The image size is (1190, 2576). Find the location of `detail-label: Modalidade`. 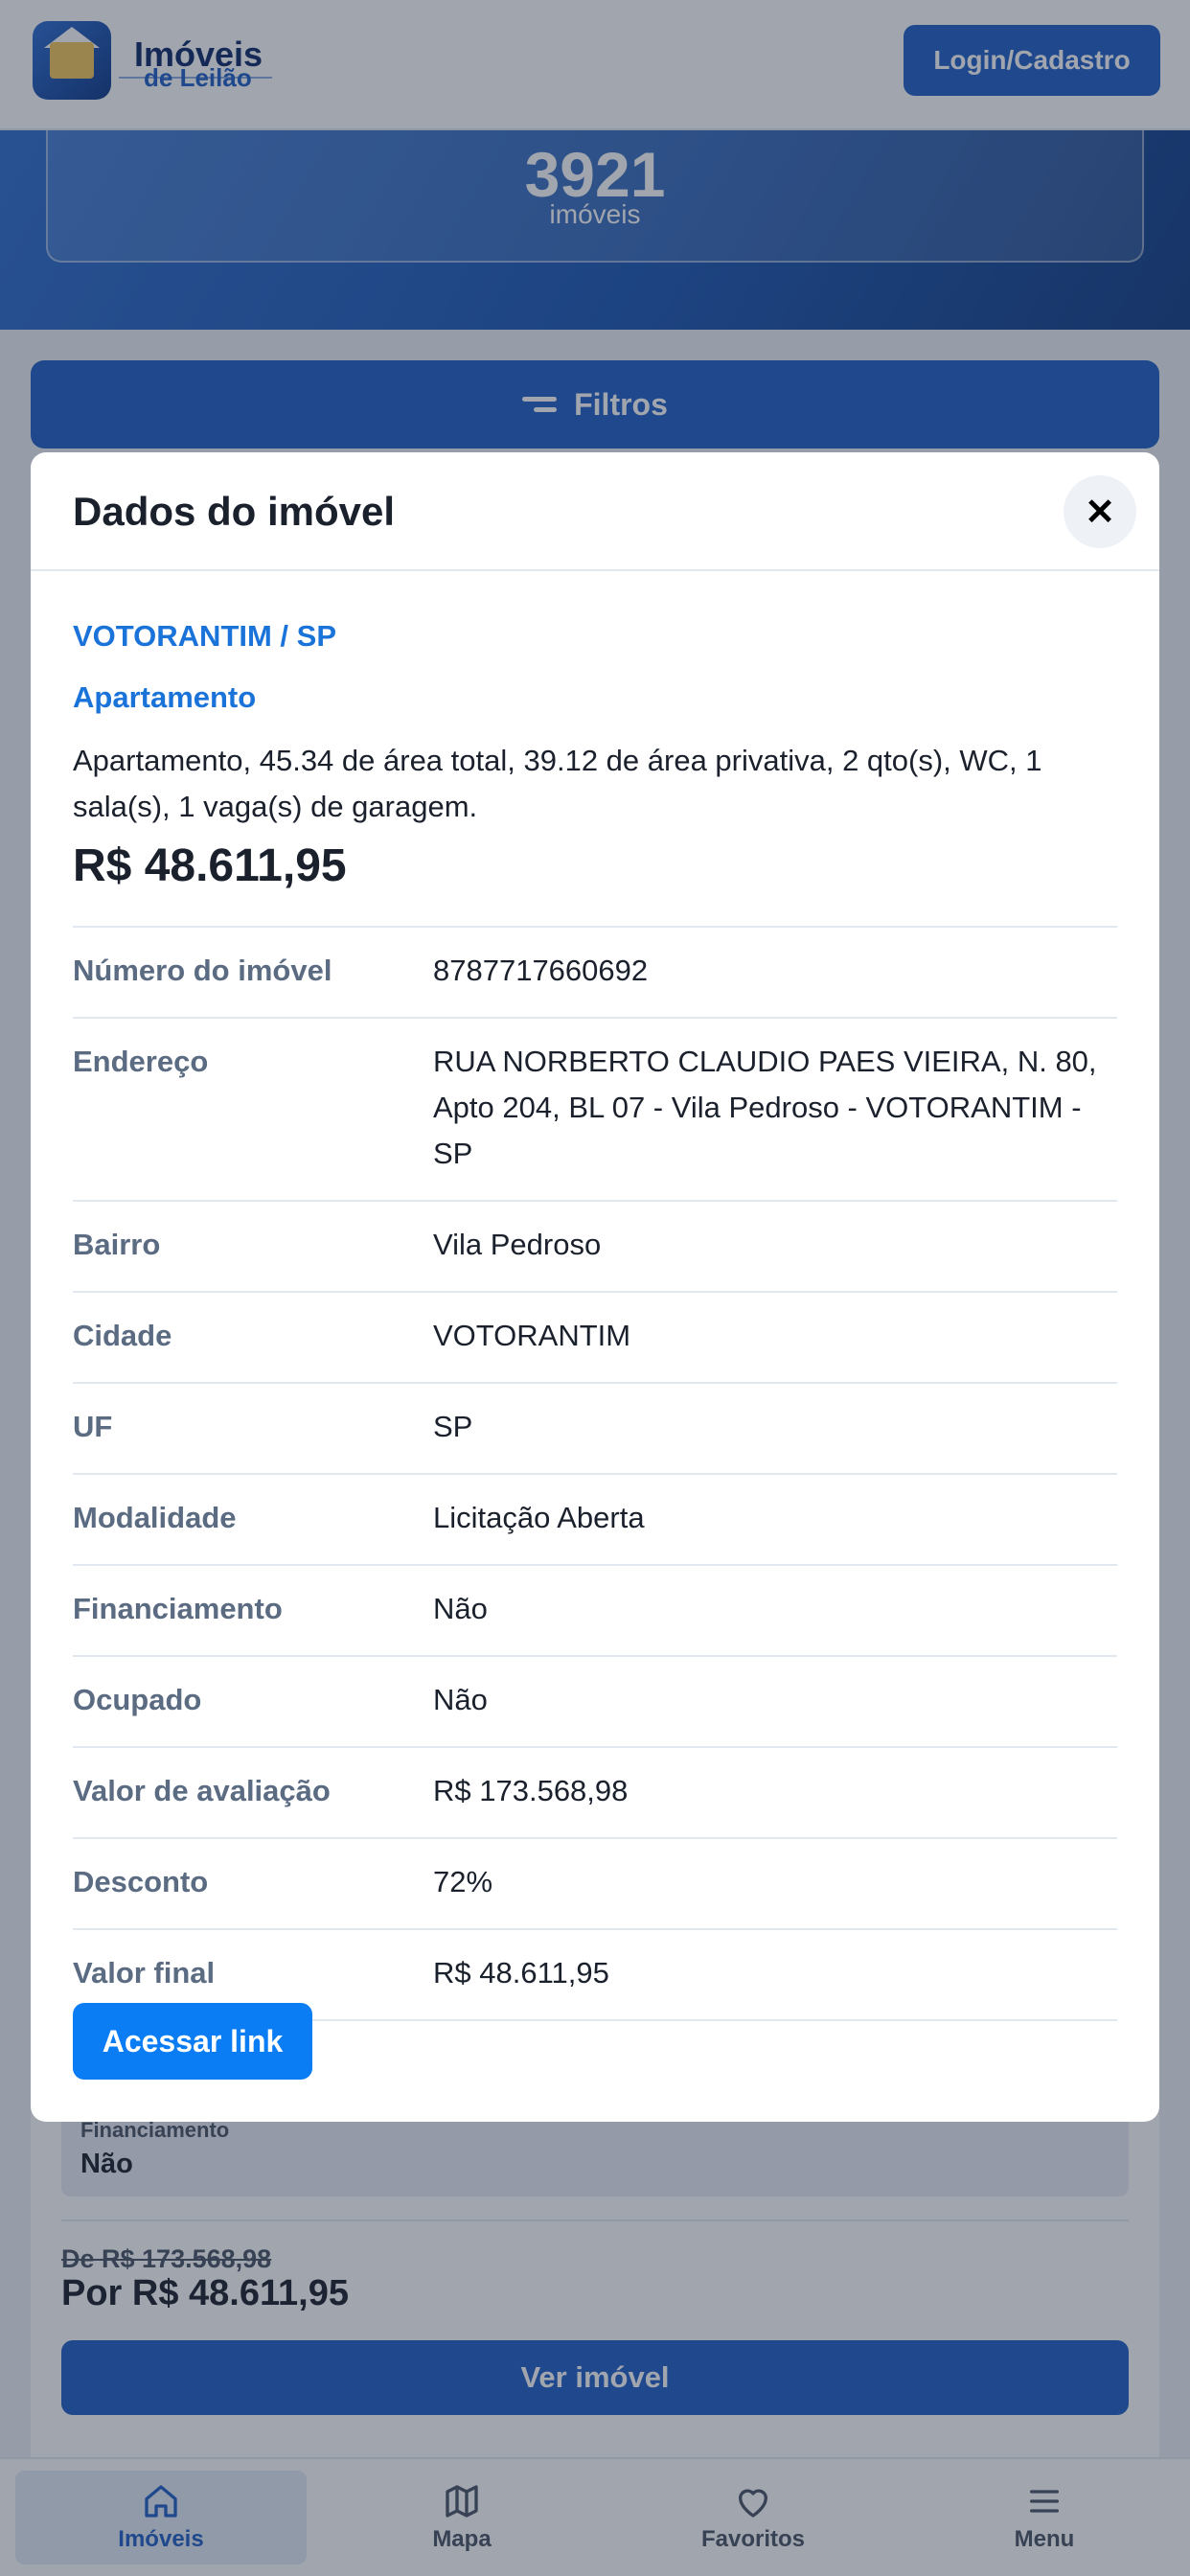

detail-label: Modalidade is located at coordinates (155, 1517).